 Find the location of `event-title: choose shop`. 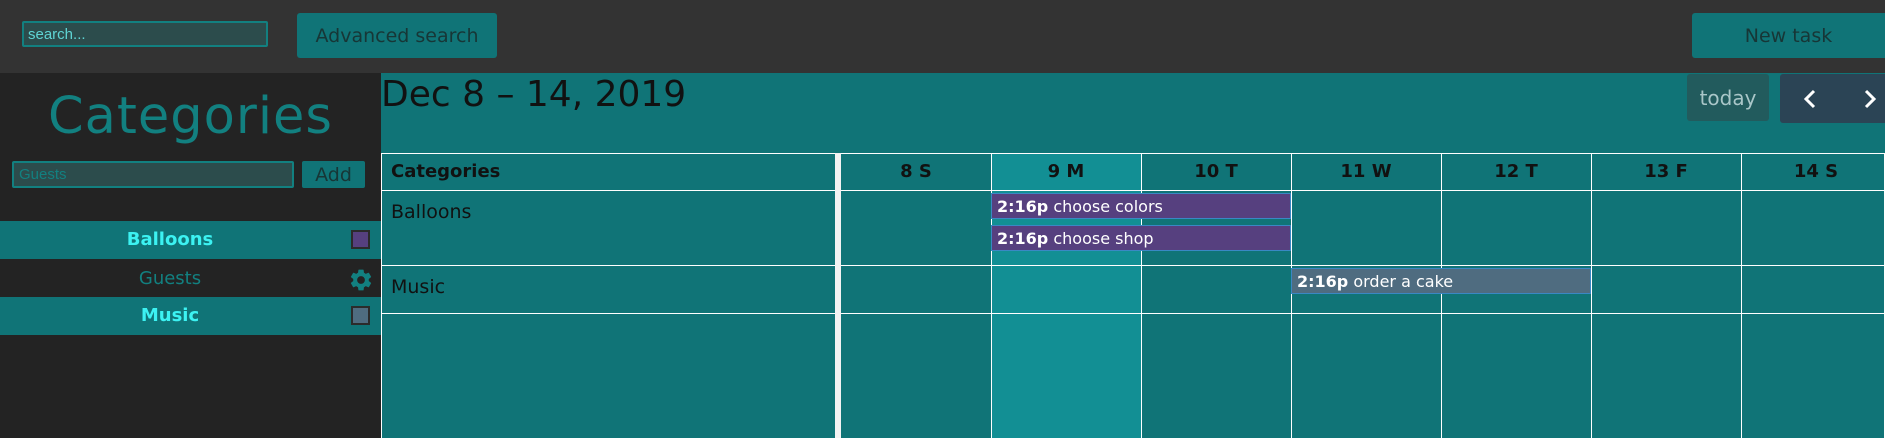

event-title: choose shop is located at coordinates (1101, 238).